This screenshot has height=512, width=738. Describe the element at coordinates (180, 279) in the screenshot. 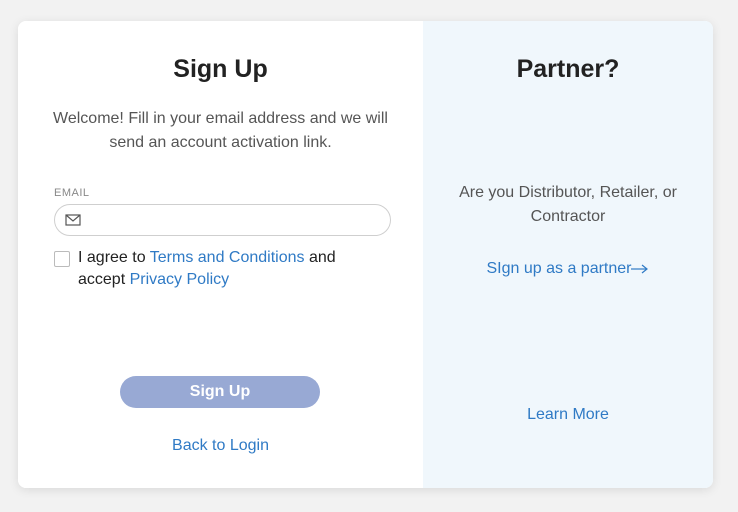

I see `privacy-link: Privacy Policy` at that location.